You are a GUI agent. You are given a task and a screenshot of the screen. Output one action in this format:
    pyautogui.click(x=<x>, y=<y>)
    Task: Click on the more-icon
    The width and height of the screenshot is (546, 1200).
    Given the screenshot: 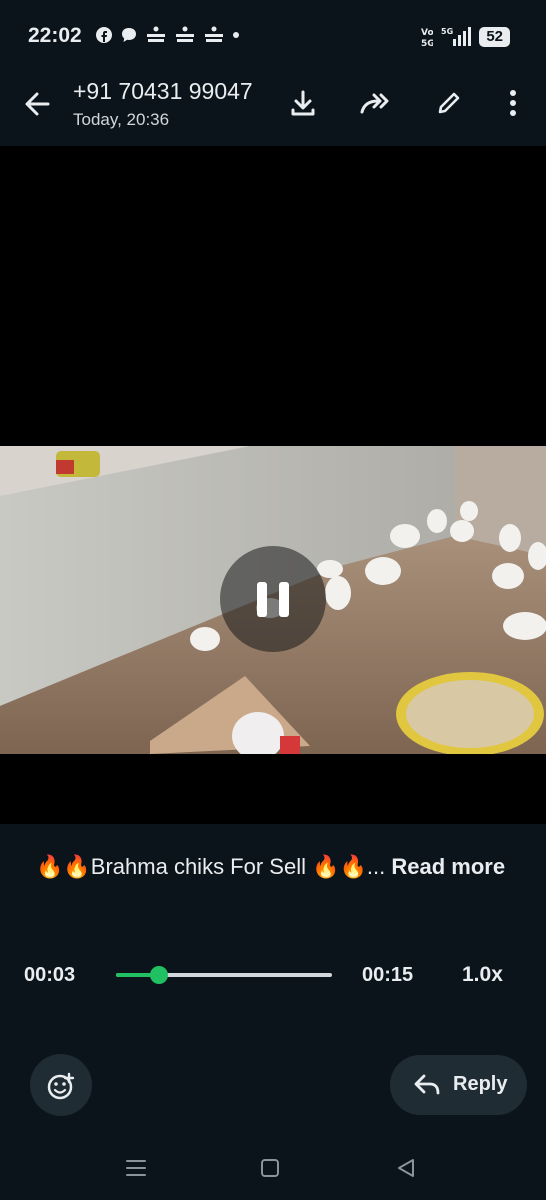 What is the action you would take?
    pyautogui.click(x=513, y=103)
    